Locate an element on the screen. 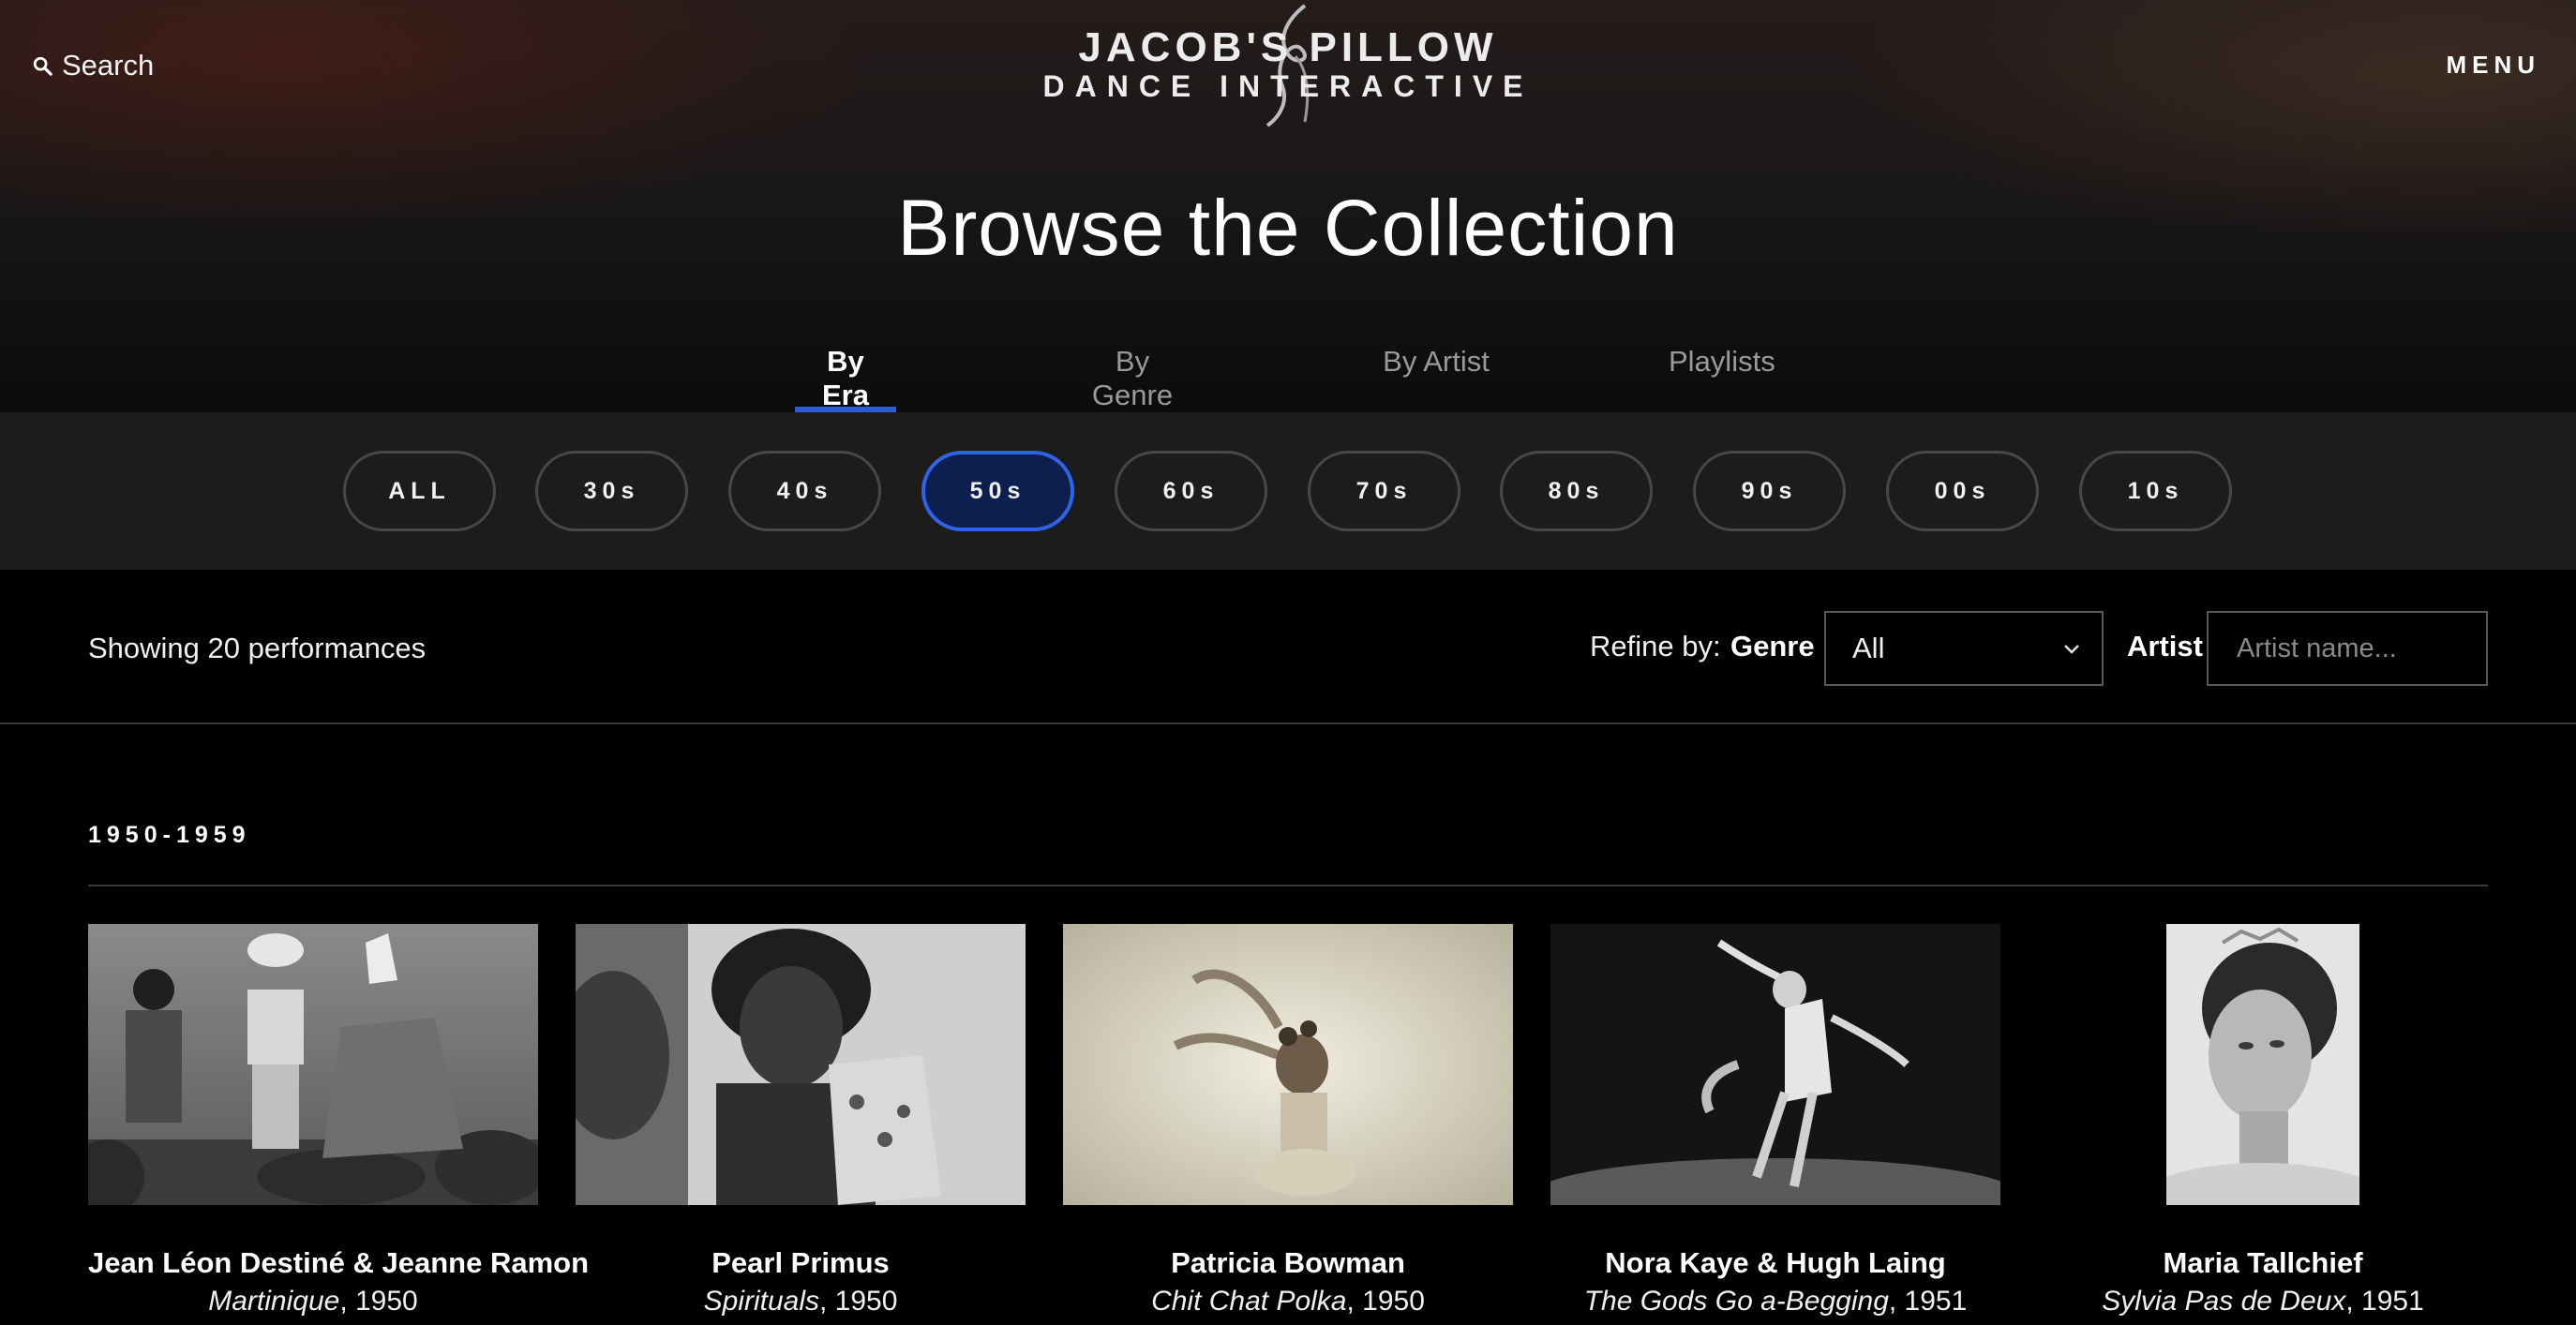  tab-playlists: Playlists is located at coordinates (1722, 378).